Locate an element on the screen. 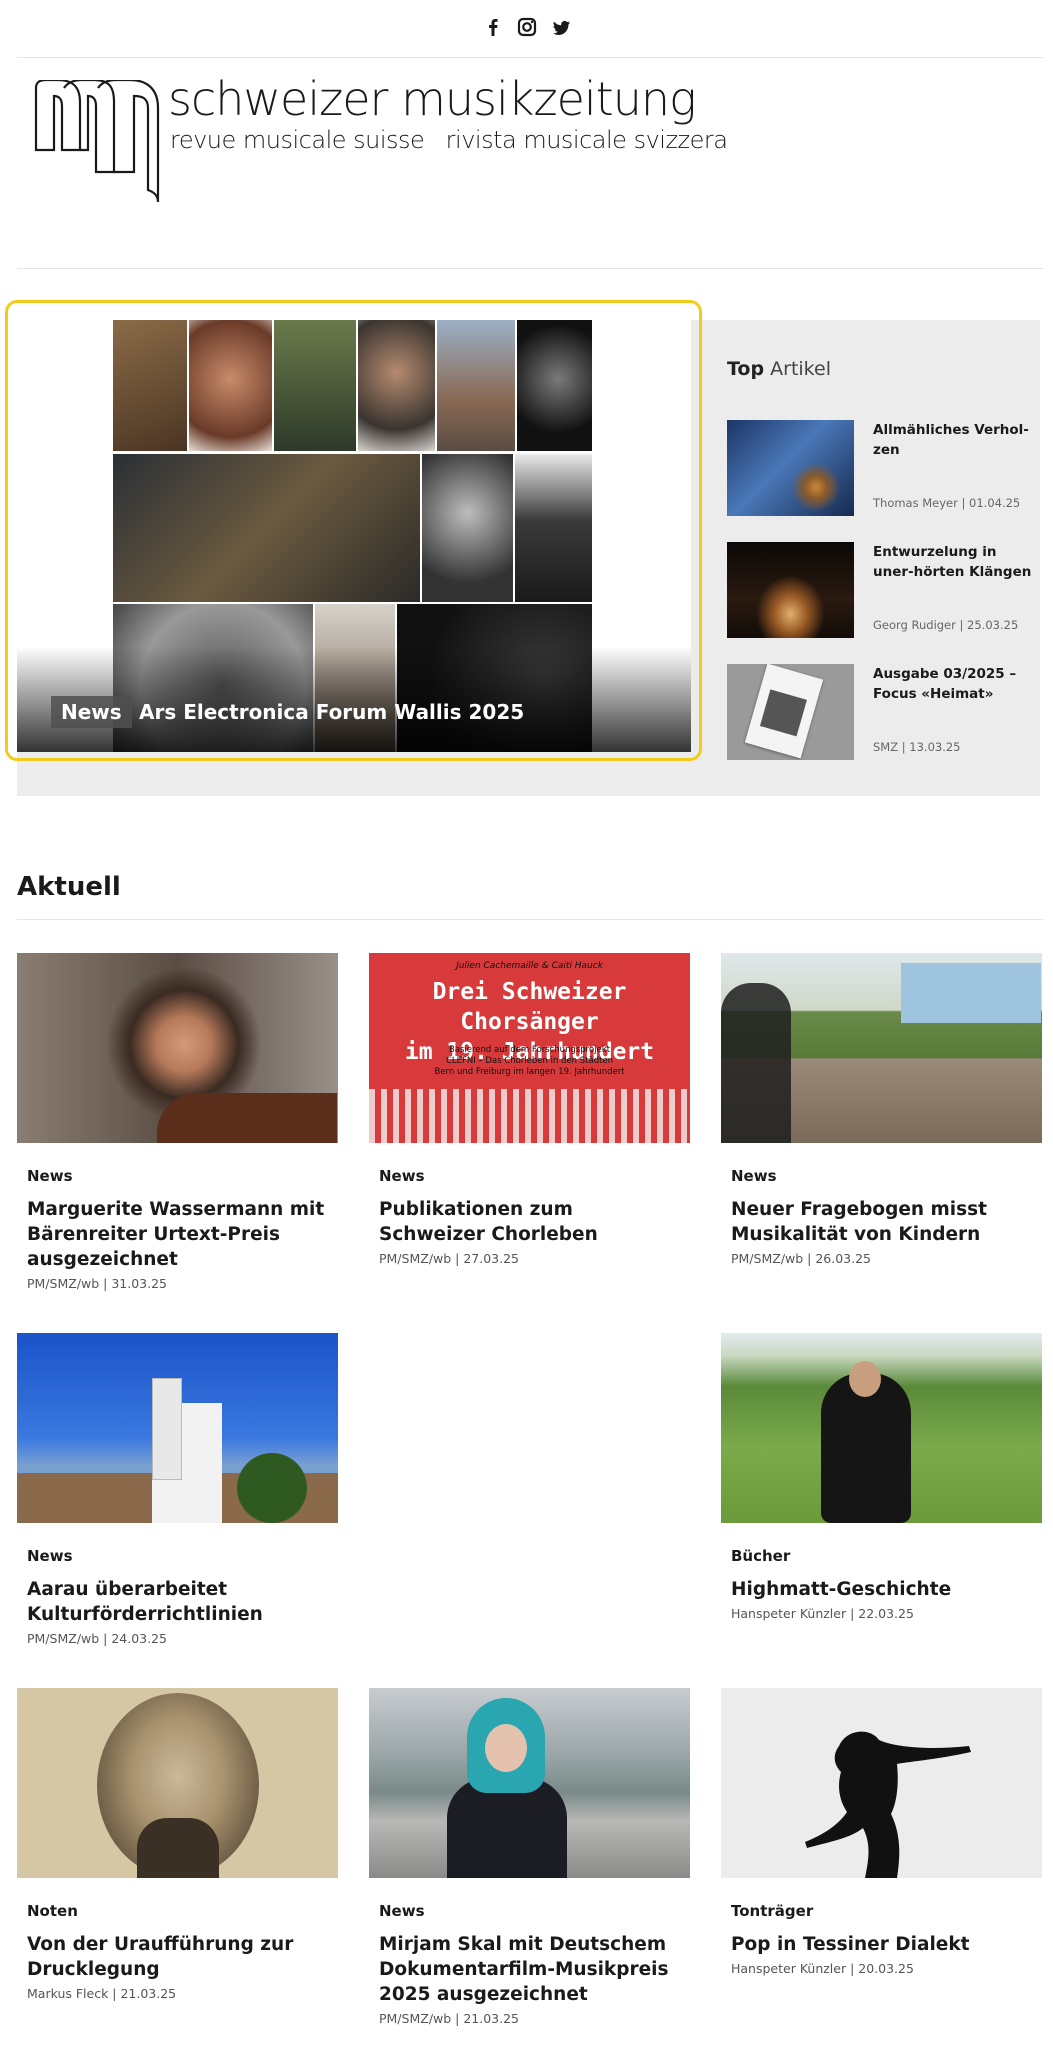 The image size is (1053, 2048). top-artikel-meta: Thomas Meyer | 01.04.25 is located at coordinates (947, 503).